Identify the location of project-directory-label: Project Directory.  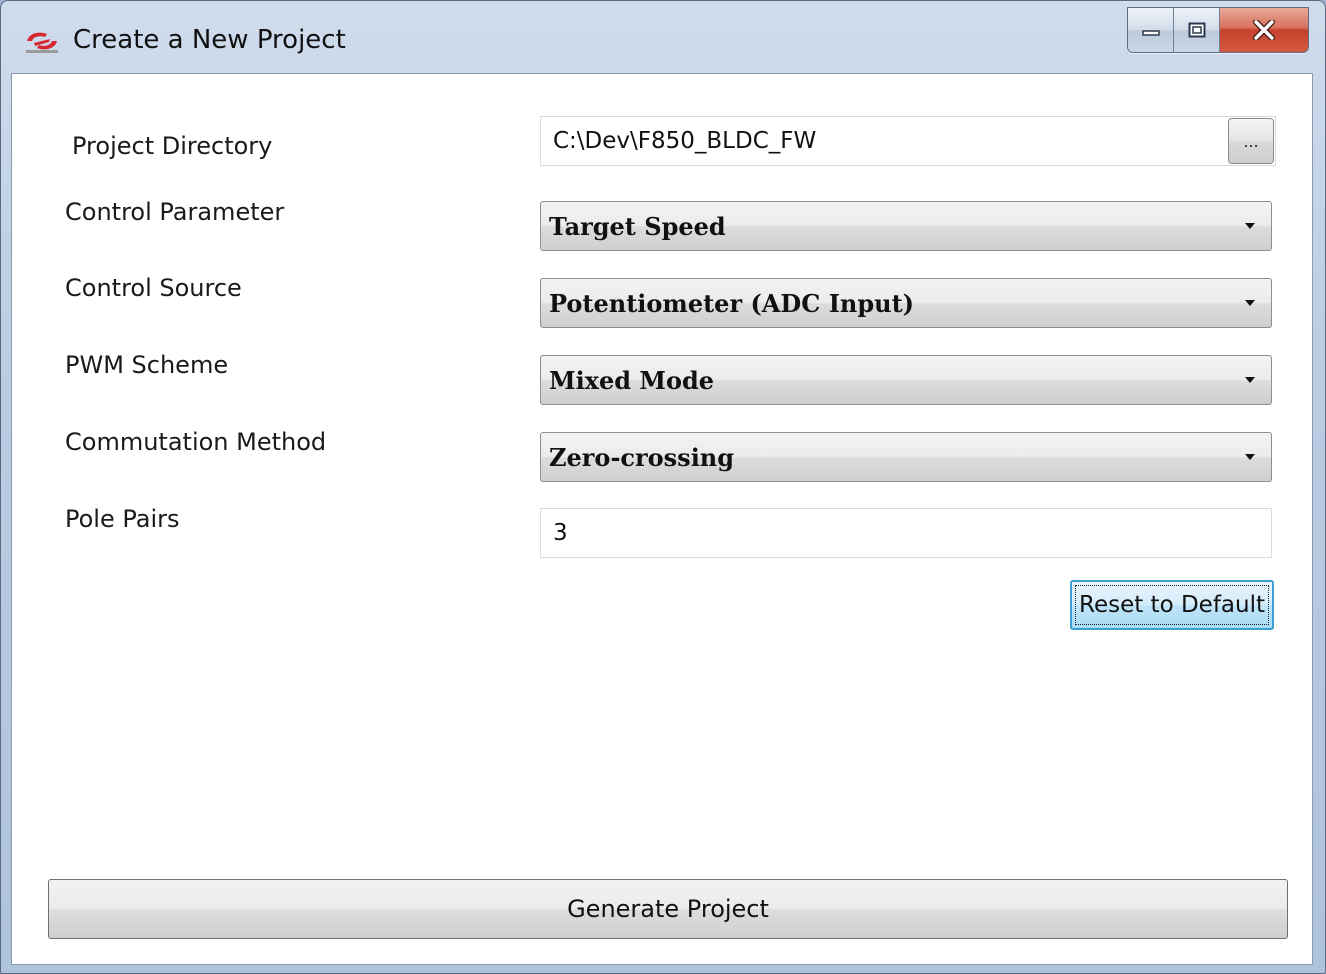
(172, 146).